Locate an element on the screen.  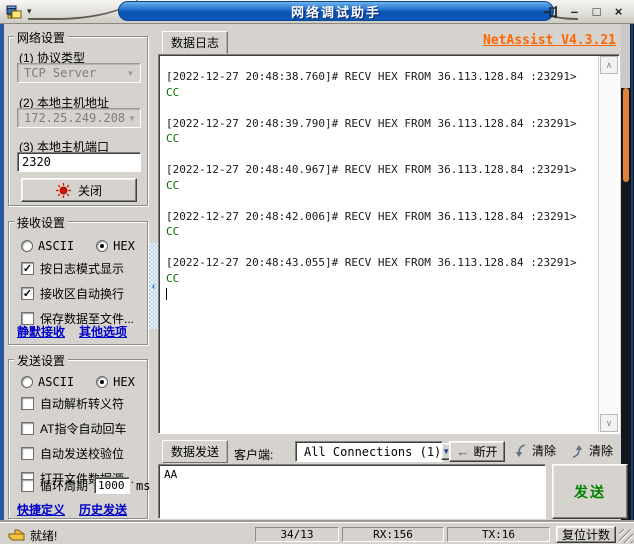
host-address-select: 172.25.249.208 ▼ is located at coordinates (79, 118).